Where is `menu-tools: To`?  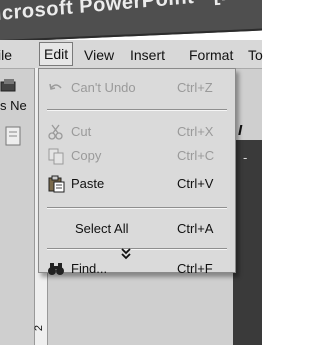 menu-tools: To is located at coordinates (255, 55).